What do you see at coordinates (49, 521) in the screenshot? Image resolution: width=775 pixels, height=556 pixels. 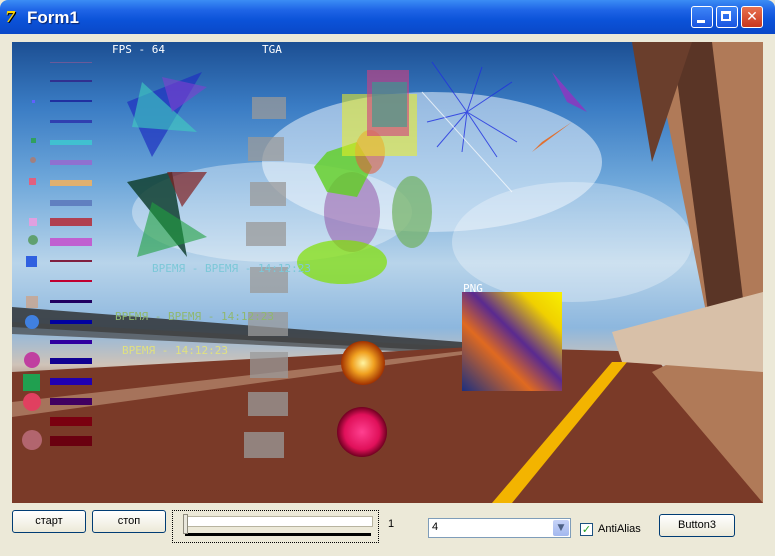 I see `start-button: старт` at bounding box center [49, 521].